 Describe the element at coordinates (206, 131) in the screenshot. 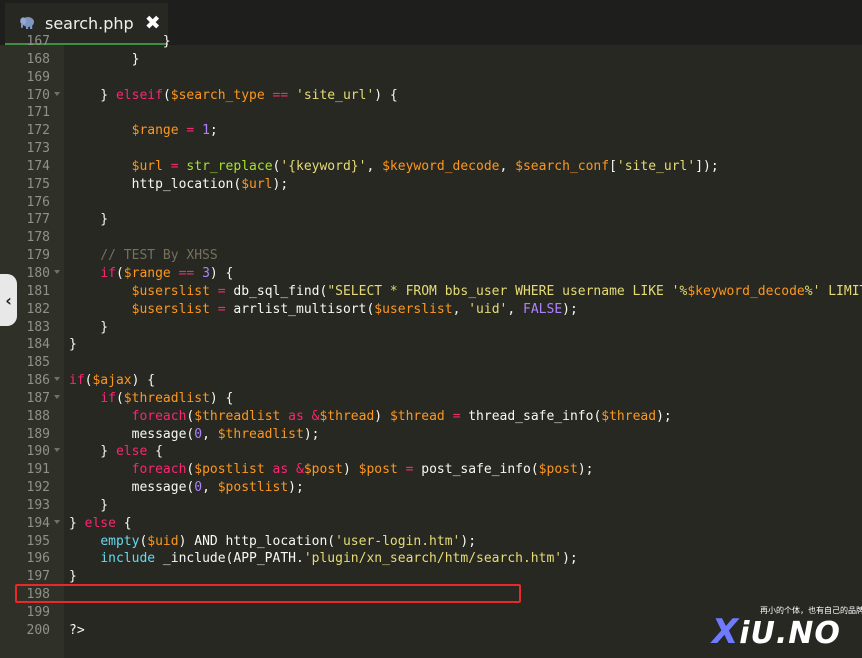

I see `code-token: 1` at that location.